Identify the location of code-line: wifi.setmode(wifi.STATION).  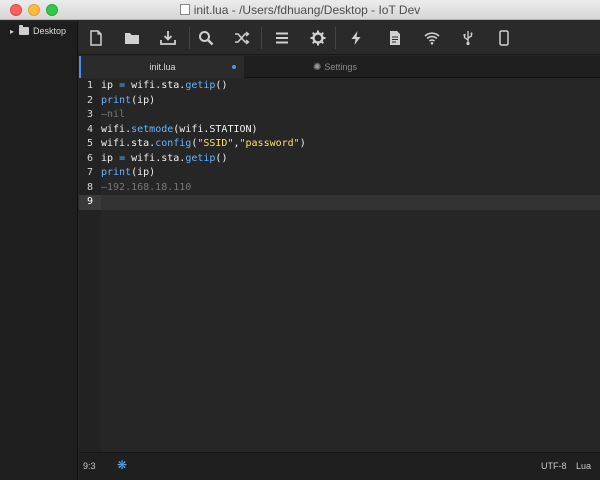
(350, 130).